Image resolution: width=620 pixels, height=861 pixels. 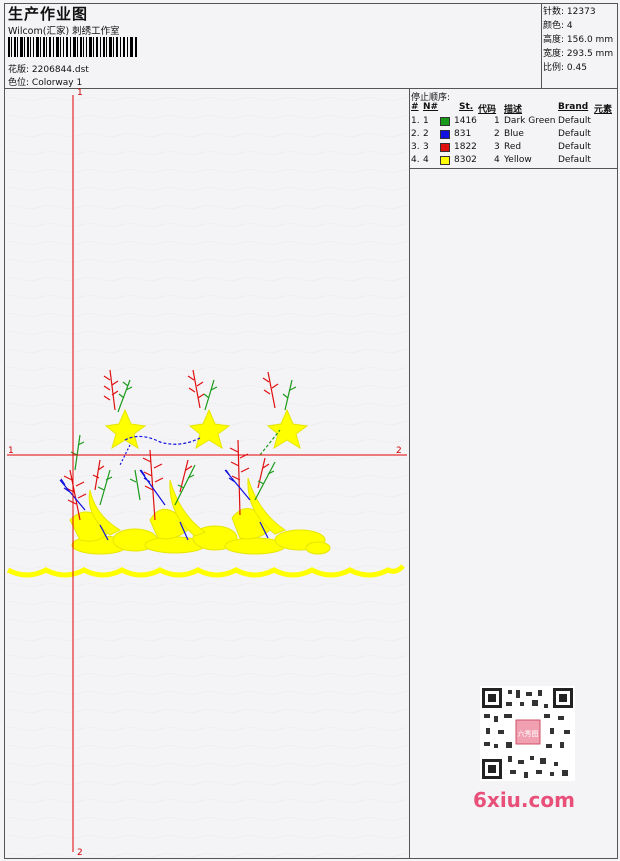 What do you see at coordinates (399, 451) in the screenshot?
I see `axis-label-h-right: 2` at bounding box center [399, 451].